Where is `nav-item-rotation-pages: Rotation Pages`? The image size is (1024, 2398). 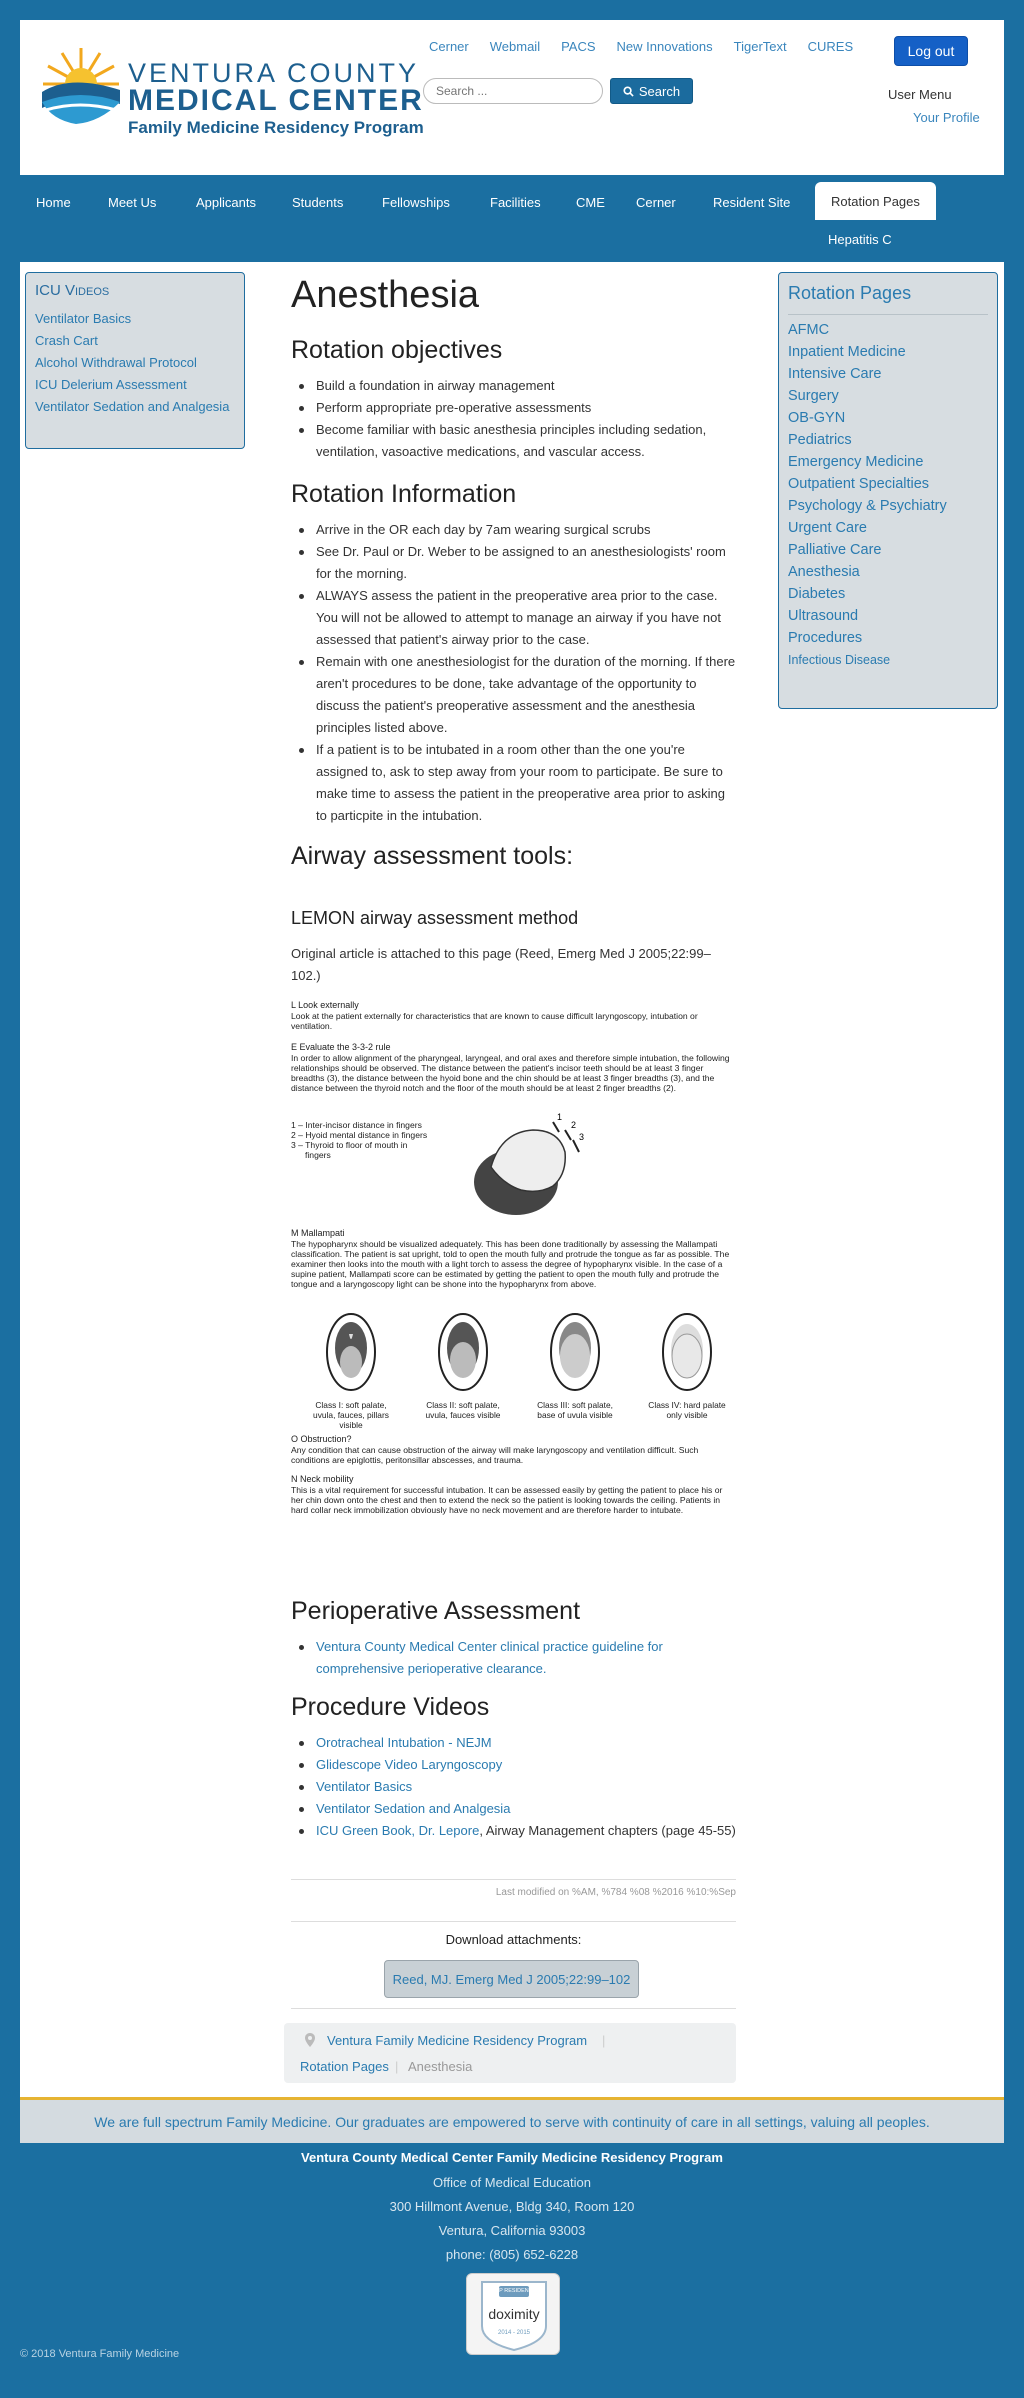 nav-item-rotation-pages: Rotation Pages is located at coordinates (875, 201).